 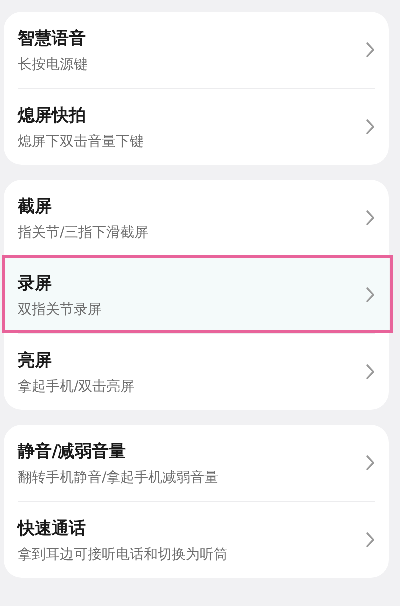 What do you see at coordinates (60, 309) in the screenshot?
I see `row-subtitle: 双指关节录屏` at bounding box center [60, 309].